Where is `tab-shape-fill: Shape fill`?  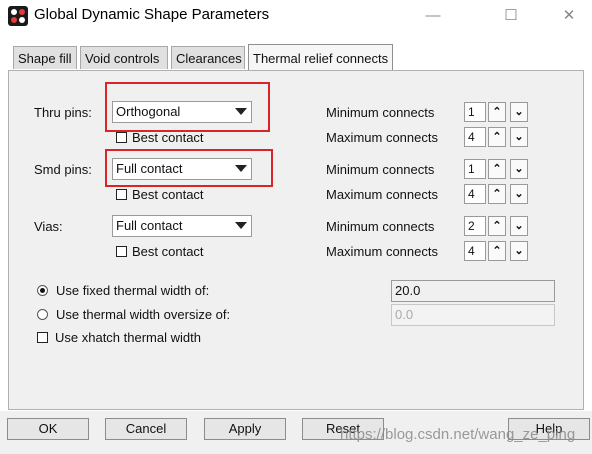 tab-shape-fill: Shape fill is located at coordinates (45, 57).